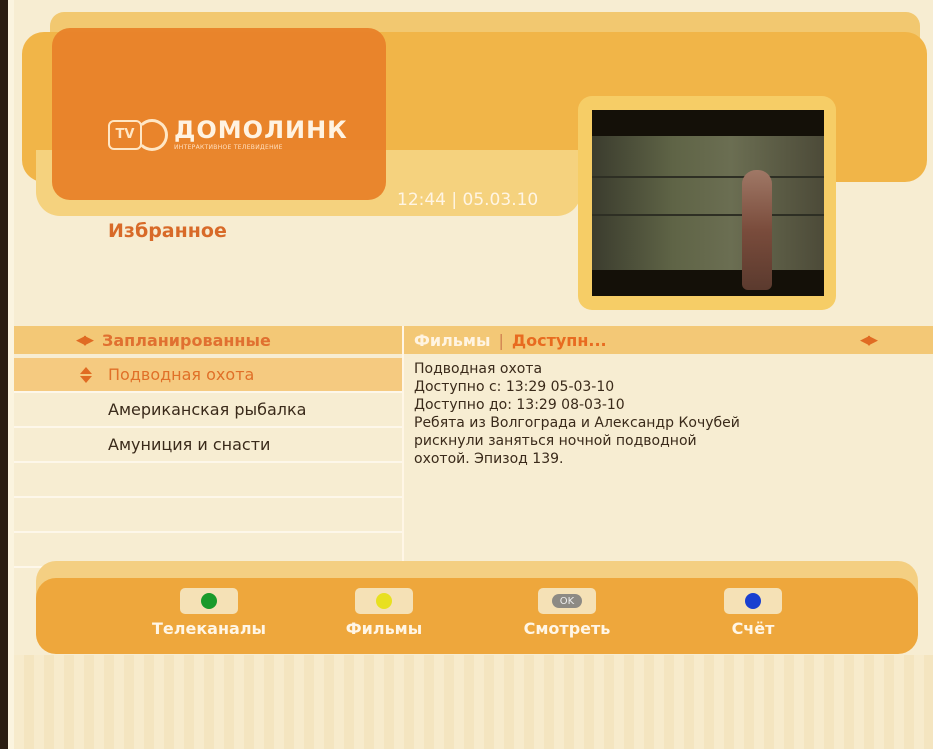  I want to click on list-item-label: Подводная охота, so click(181, 374).